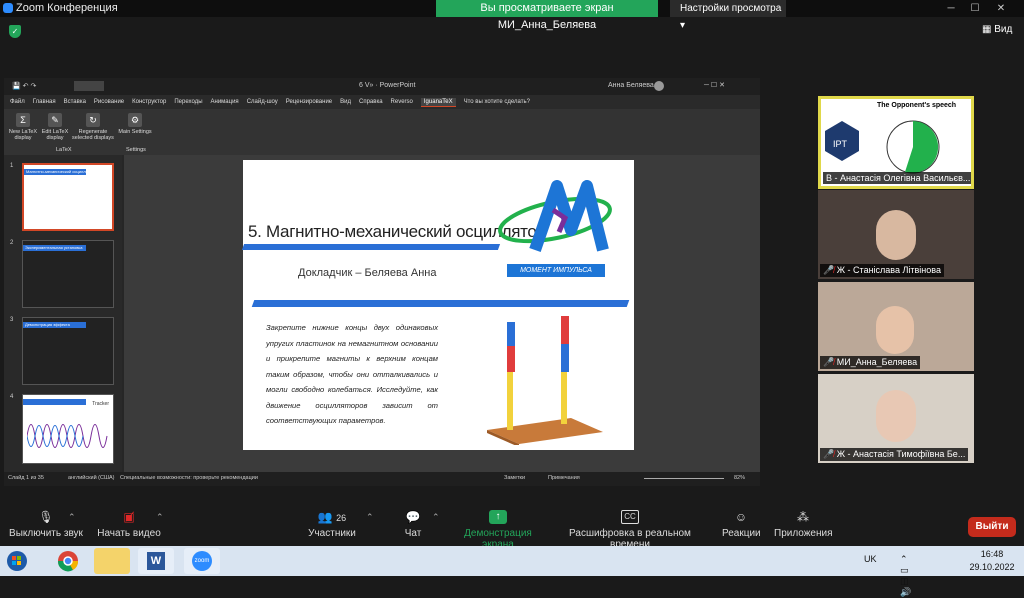 This screenshot has width=1024, height=598. I want to click on font-size-box, so click(89, 86).